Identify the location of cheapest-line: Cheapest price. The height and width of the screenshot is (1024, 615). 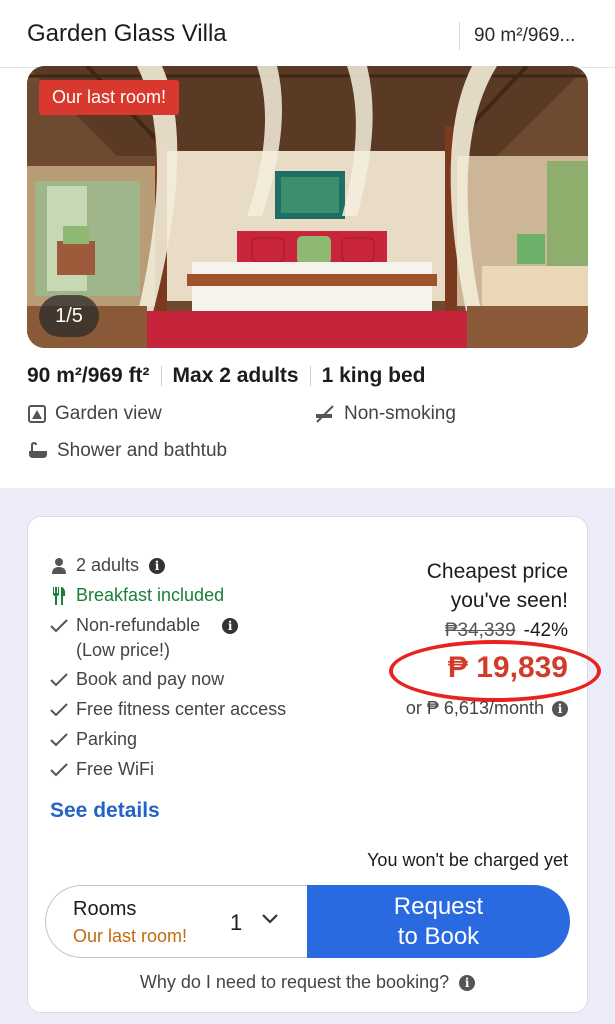
(497, 571).